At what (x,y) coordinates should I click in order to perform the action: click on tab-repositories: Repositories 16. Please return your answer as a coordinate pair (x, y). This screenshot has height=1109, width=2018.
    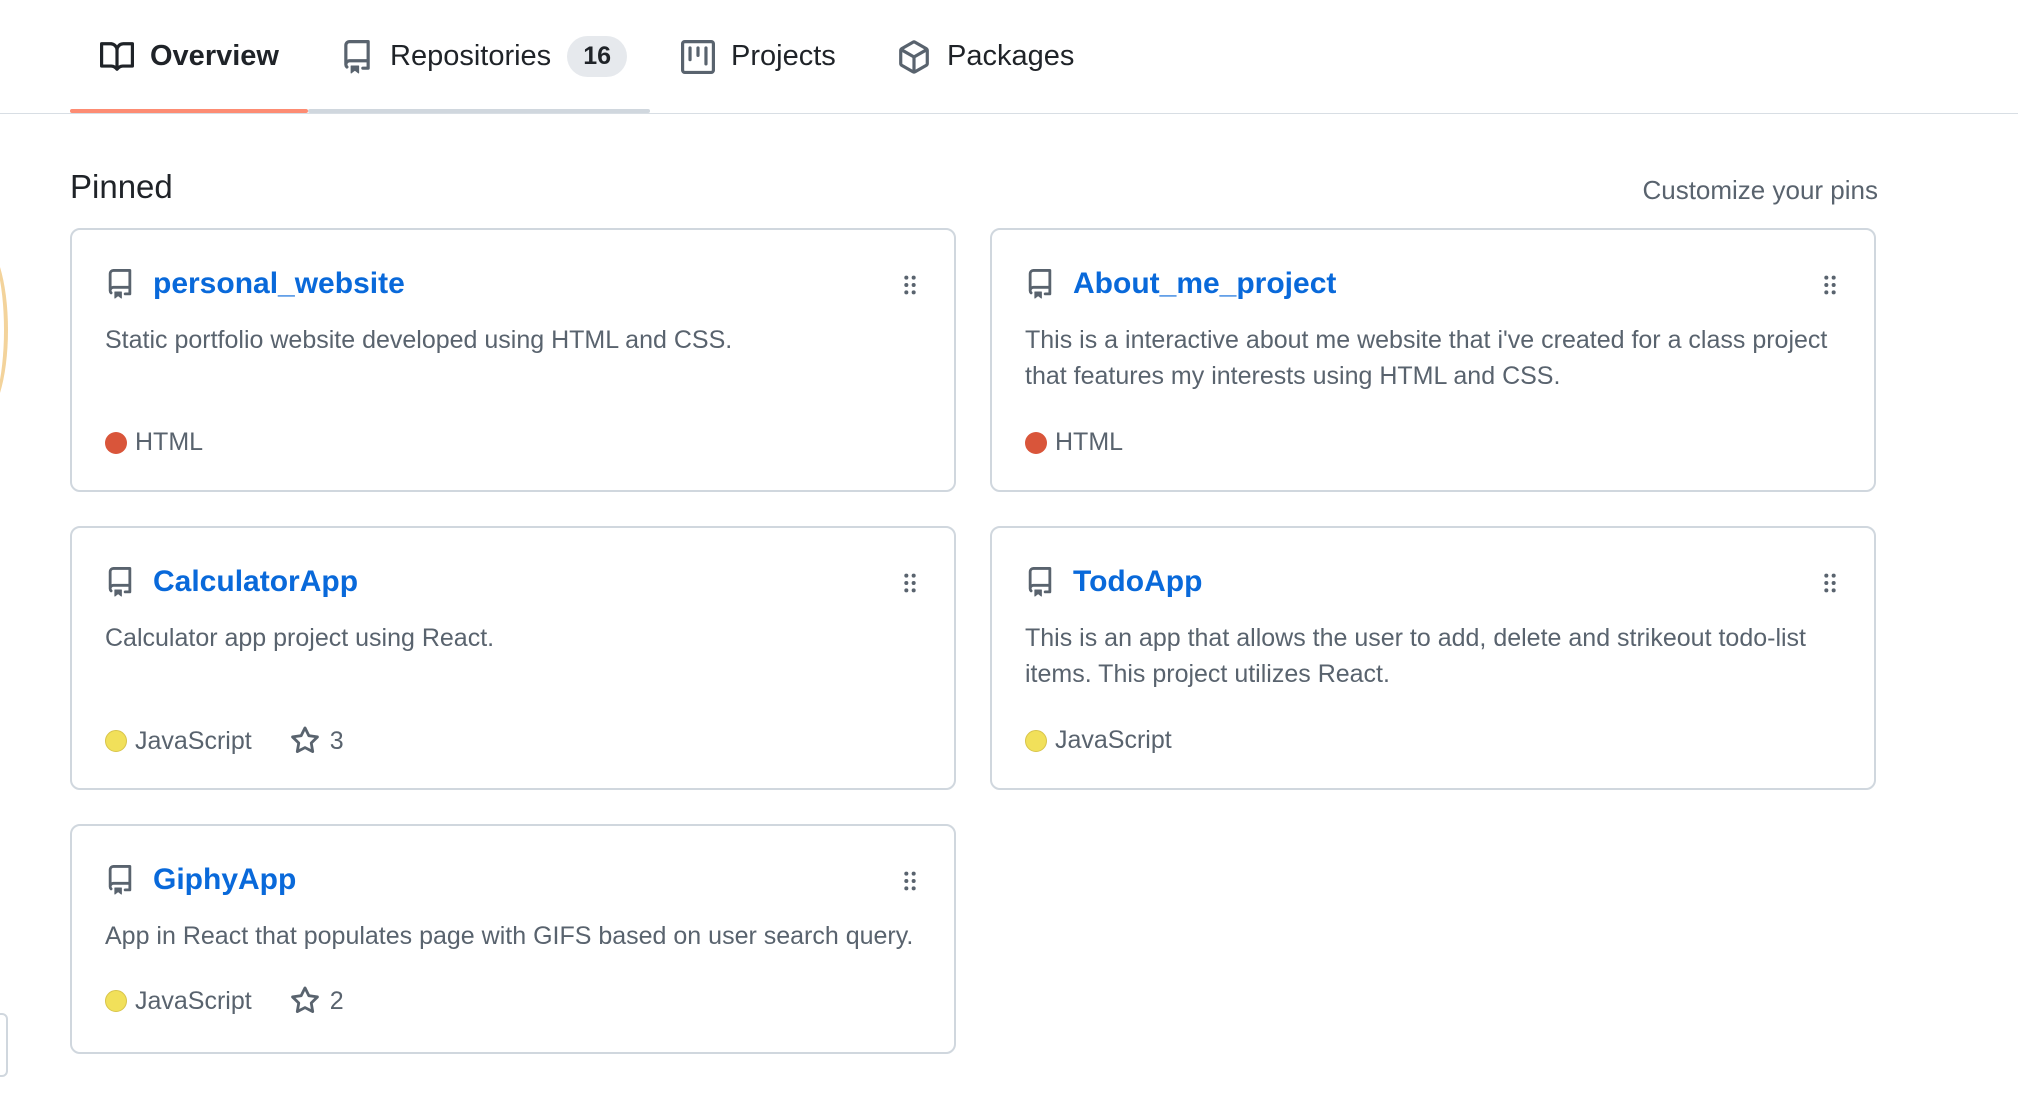
    Looking at the image, I should click on (483, 56).